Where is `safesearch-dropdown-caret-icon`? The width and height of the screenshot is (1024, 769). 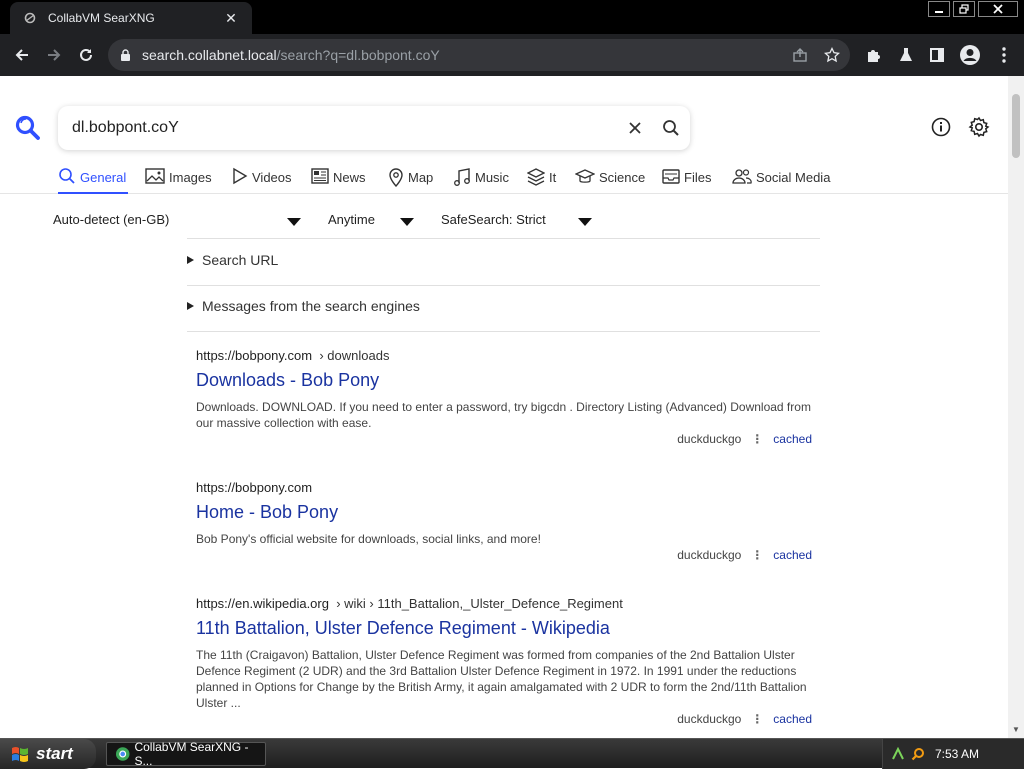
safesearch-dropdown-caret-icon is located at coordinates (585, 222).